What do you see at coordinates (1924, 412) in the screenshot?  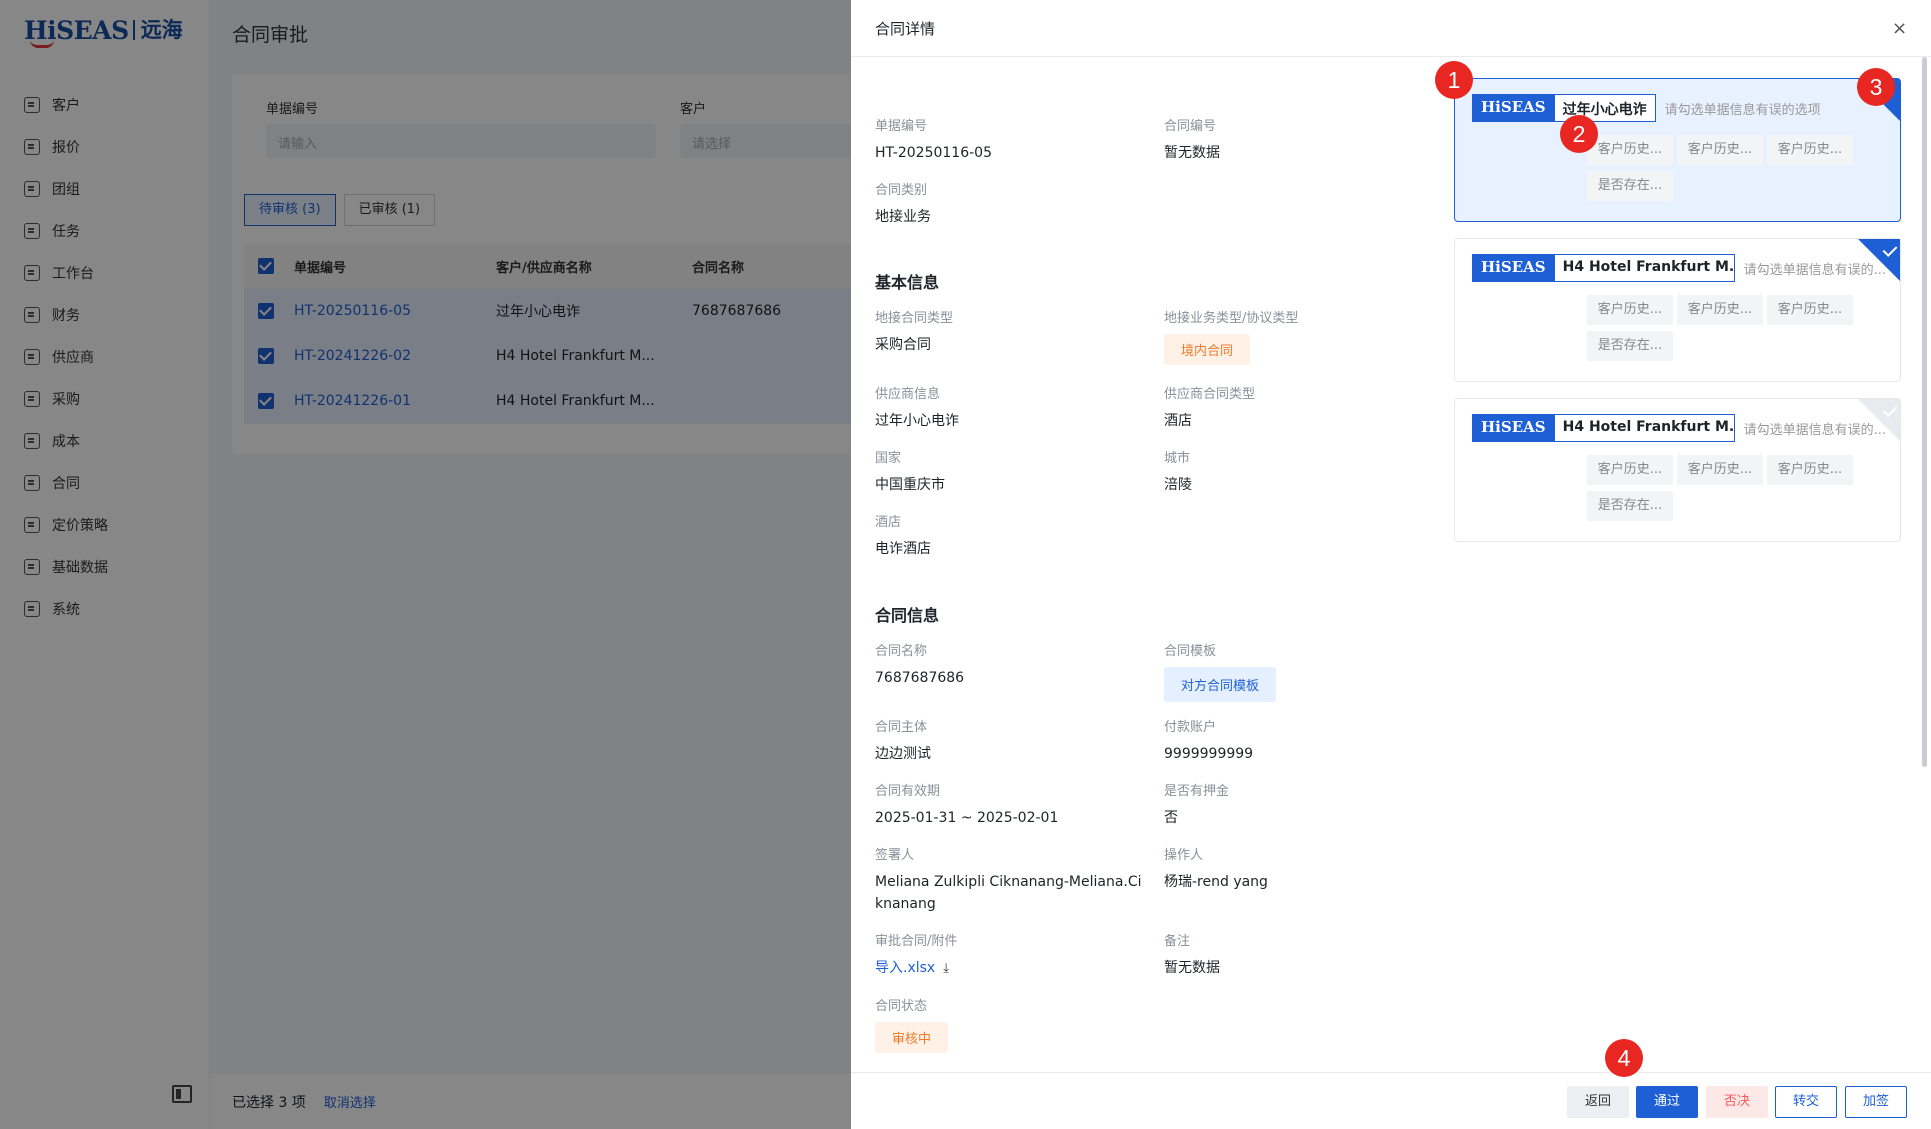 I see `scrollbar` at bounding box center [1924, 412].